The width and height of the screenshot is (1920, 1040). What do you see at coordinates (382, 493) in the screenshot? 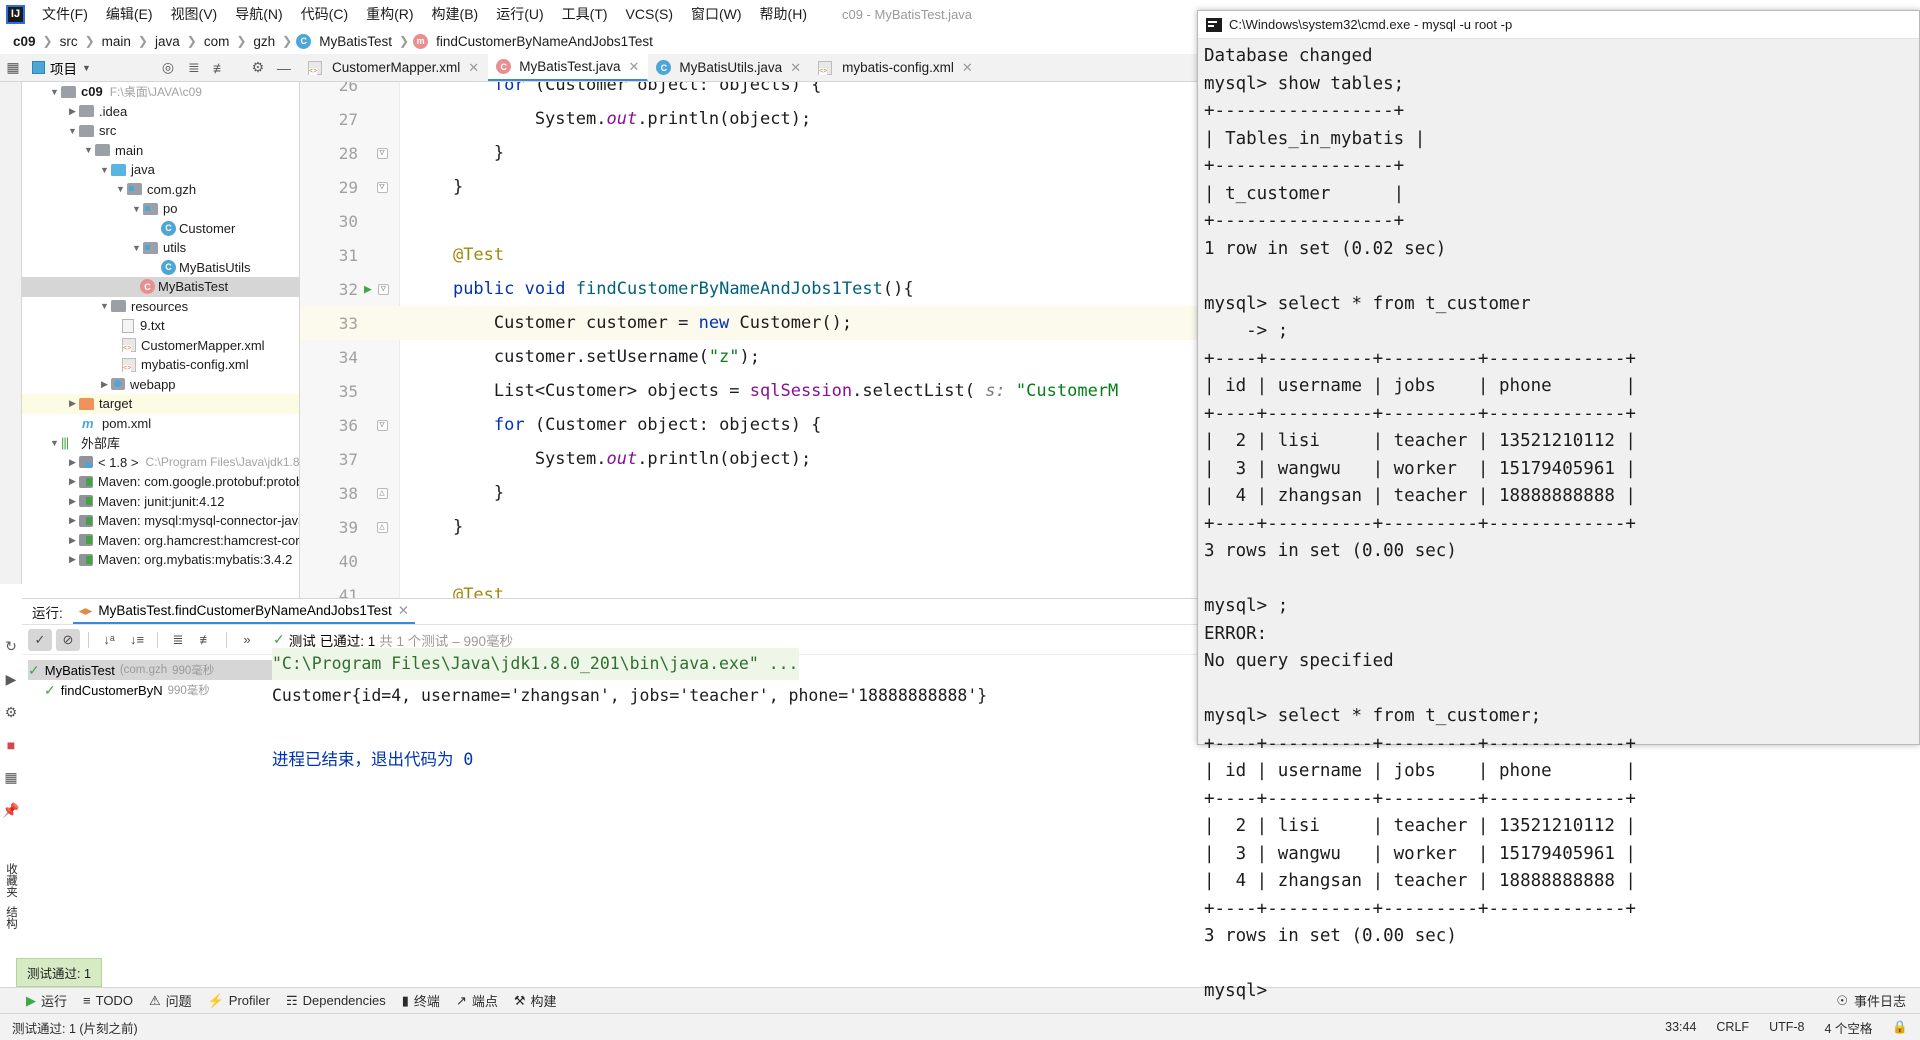
I see `code-fold-icon: △` at bounding box center [382, 493].